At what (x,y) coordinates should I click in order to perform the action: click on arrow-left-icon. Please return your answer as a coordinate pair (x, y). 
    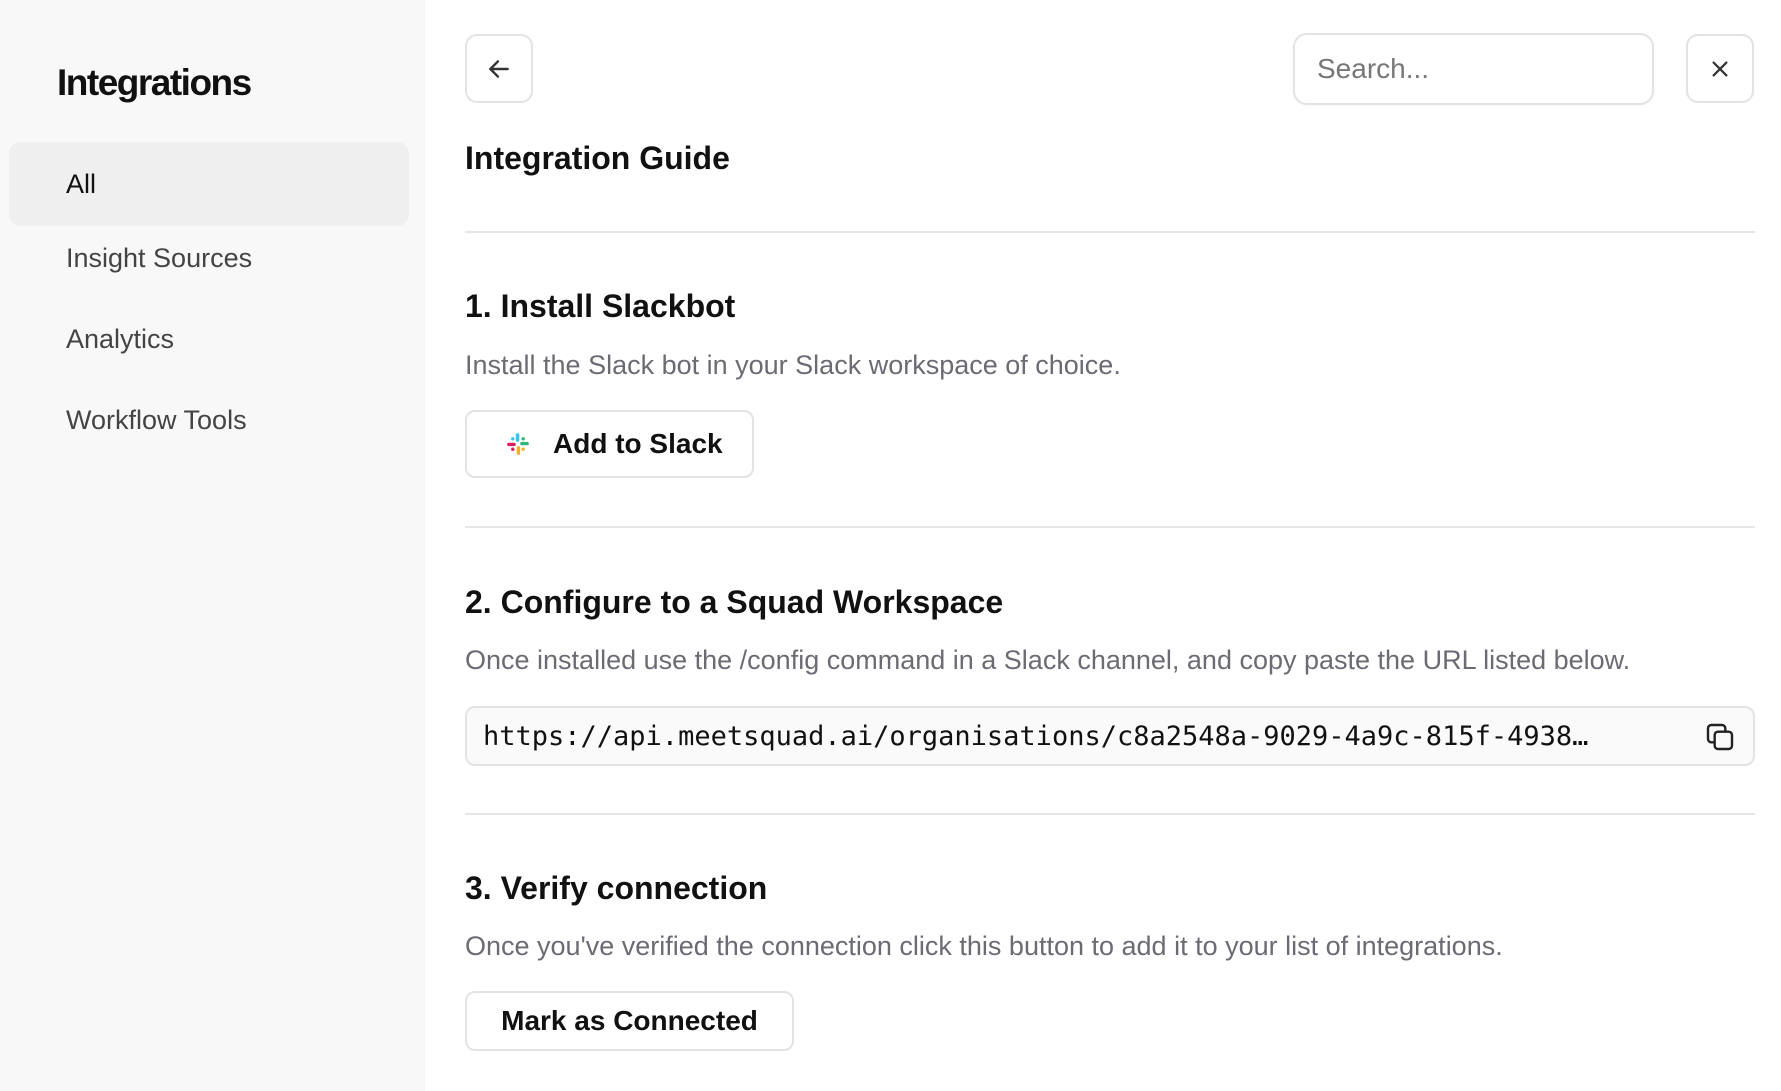
    Looking at the image, I should click on (499, 68).